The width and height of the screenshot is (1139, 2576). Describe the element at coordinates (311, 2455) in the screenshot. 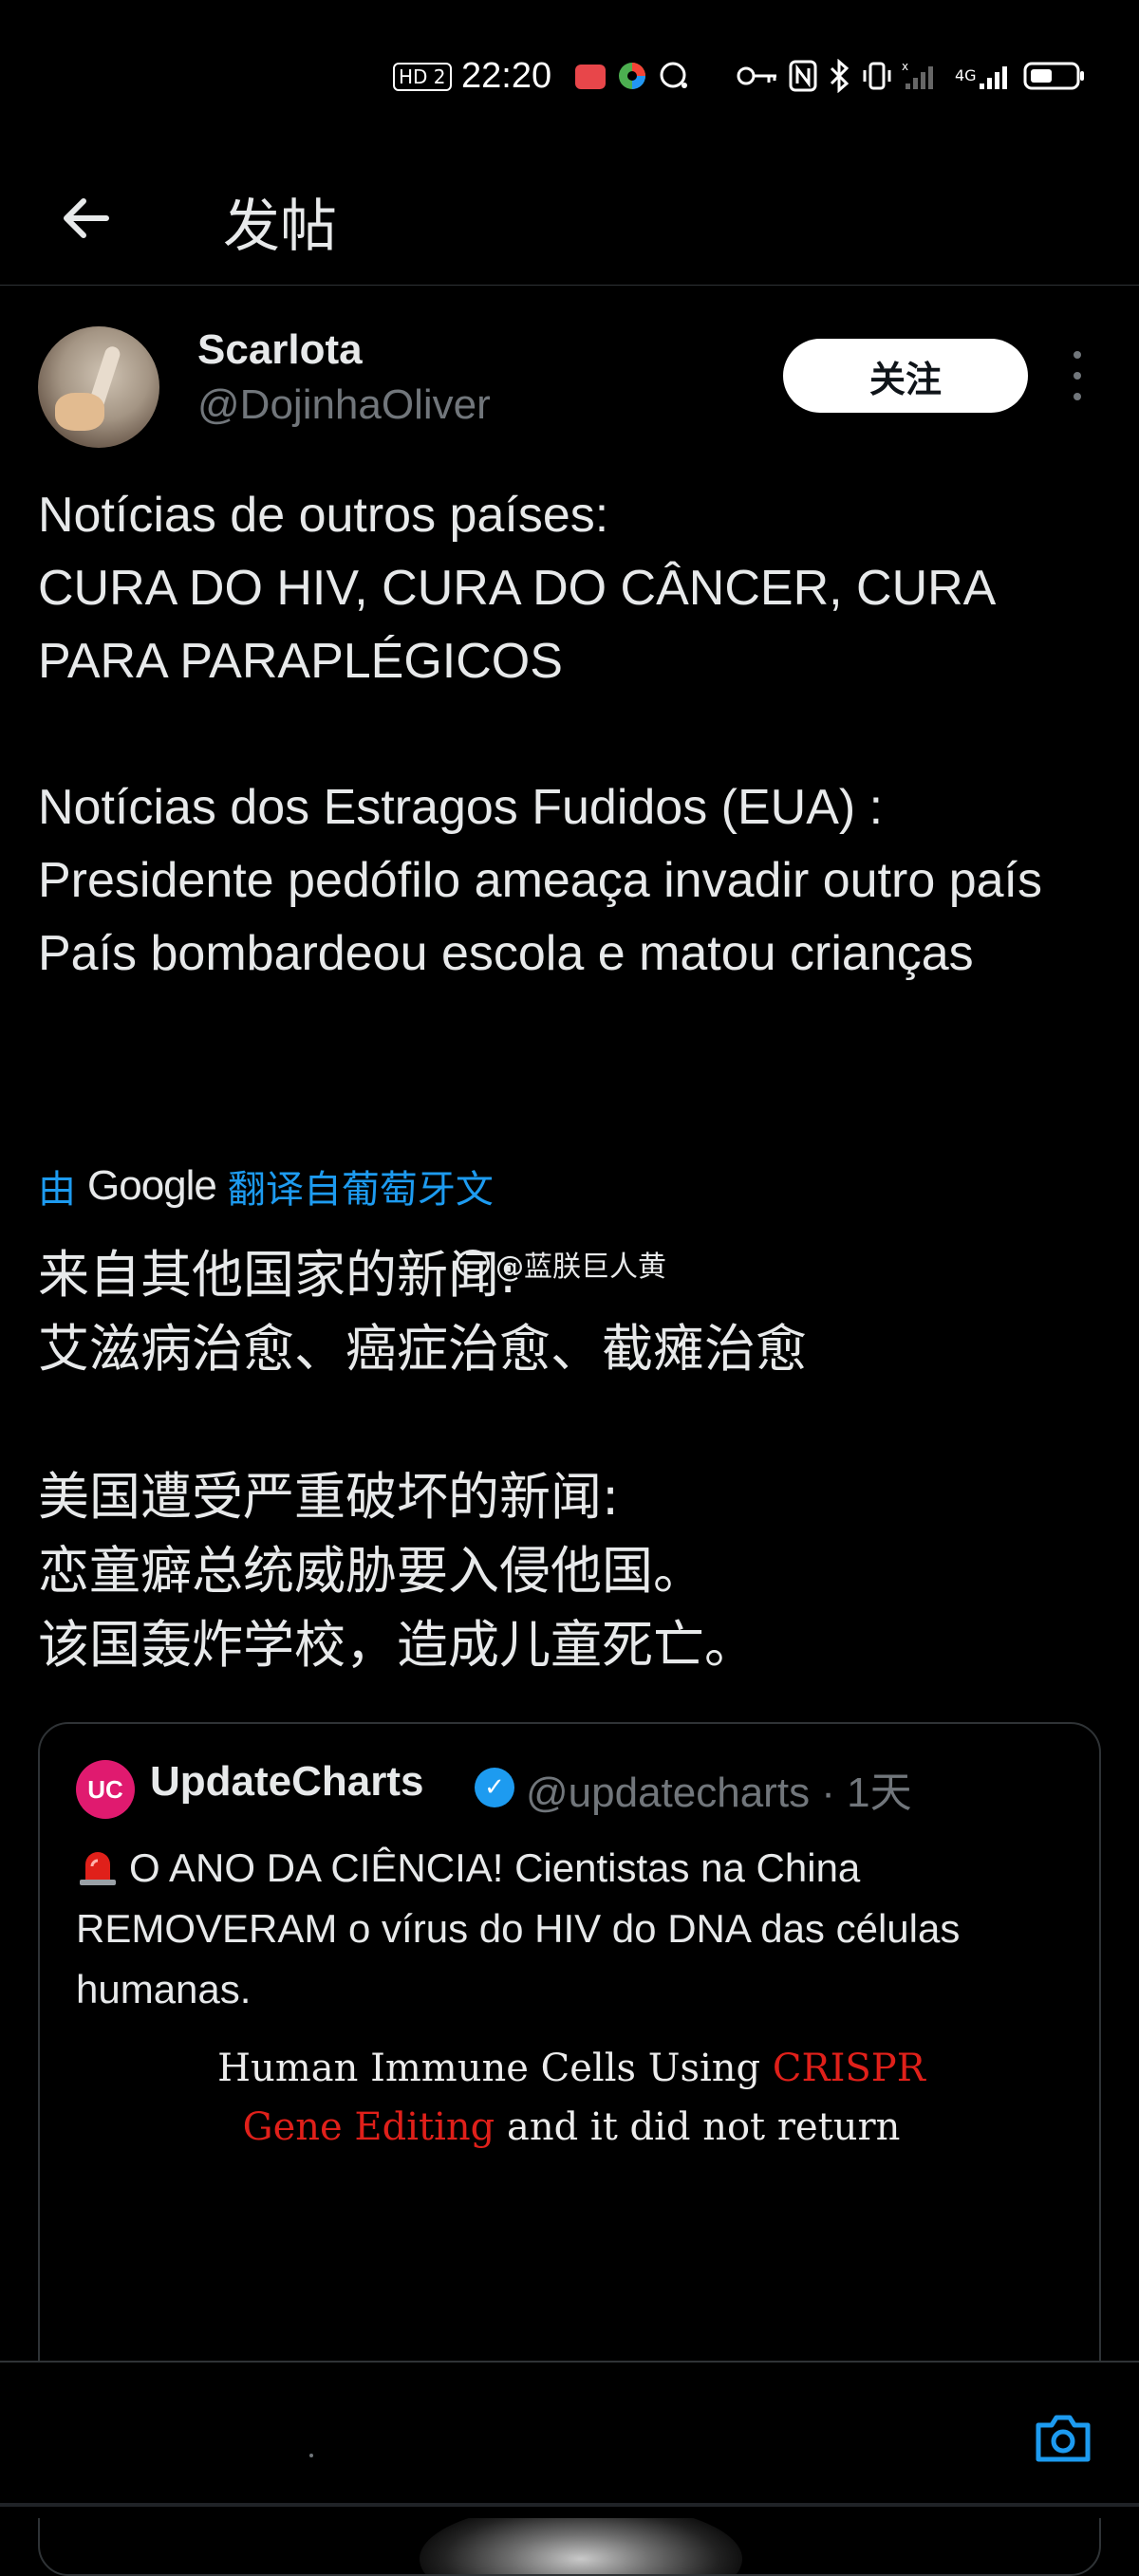

I see `reply-input-cursor` at that location.